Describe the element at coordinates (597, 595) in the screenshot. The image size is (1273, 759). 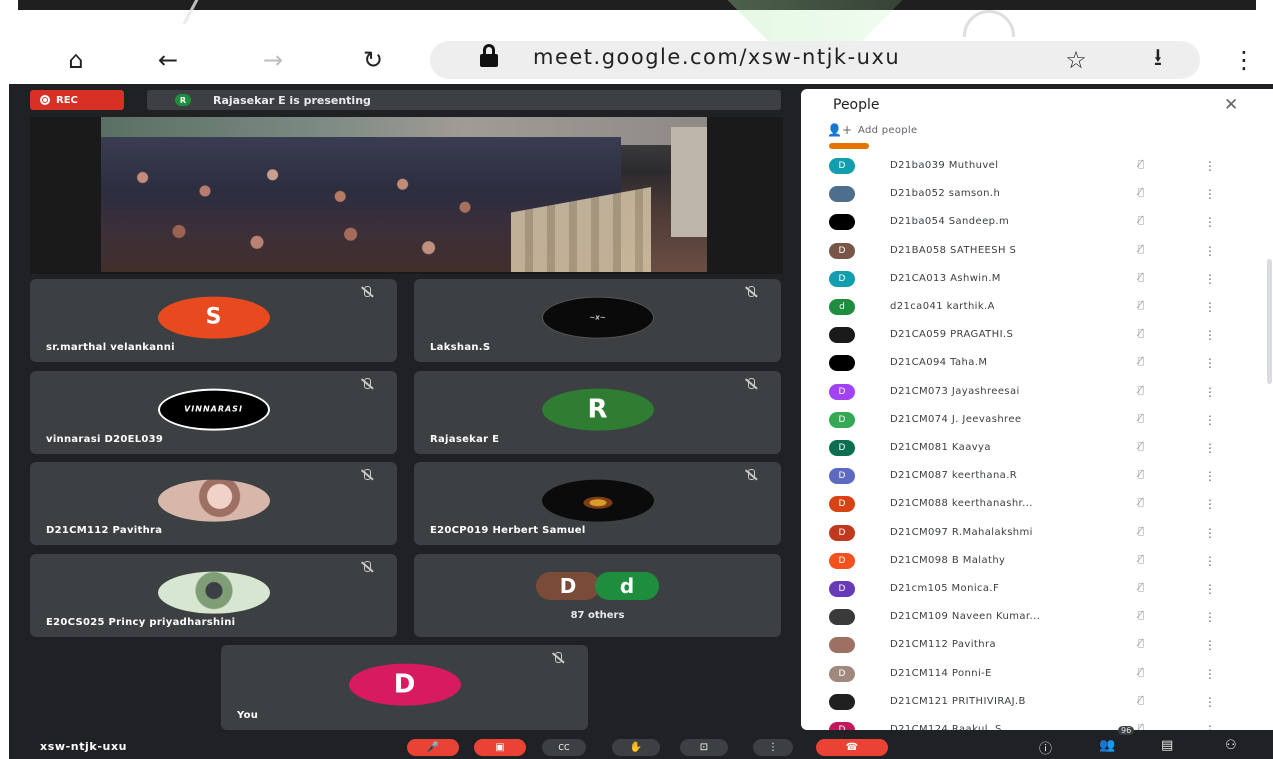
I see `others-tile: D d 87 others` at that location.